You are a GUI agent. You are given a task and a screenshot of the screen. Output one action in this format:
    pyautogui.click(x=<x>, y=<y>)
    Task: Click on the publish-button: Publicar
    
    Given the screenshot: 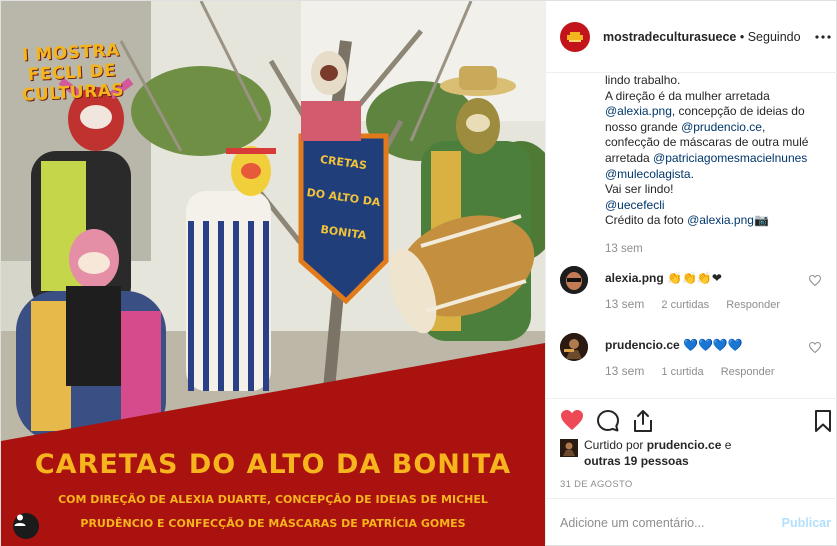 What is the action you would take?
    pyautogui.click(x=806, y=523)
    